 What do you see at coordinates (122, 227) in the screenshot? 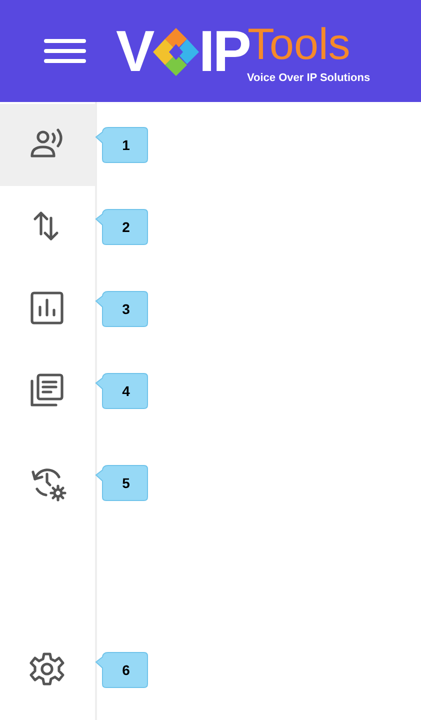
I see `number-callout: 2` at bounding box center [122, 227].